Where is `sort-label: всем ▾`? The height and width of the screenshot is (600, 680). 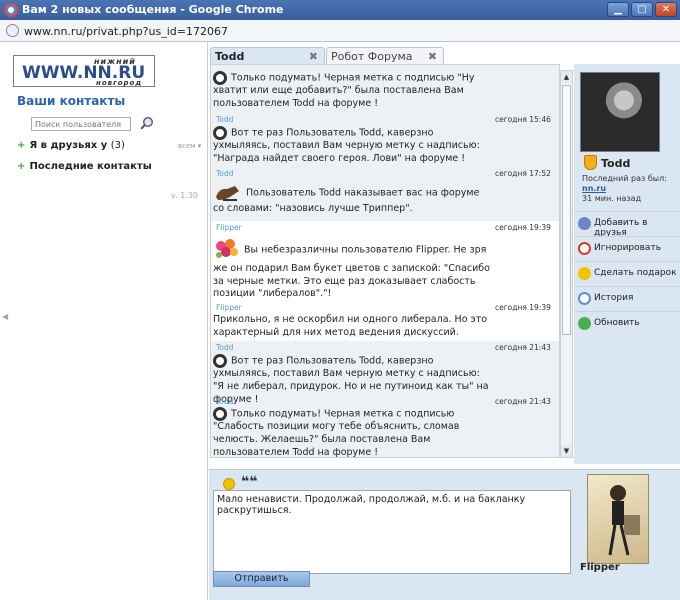 sort-label: всем ▾ is located at coordinates (189, 146).